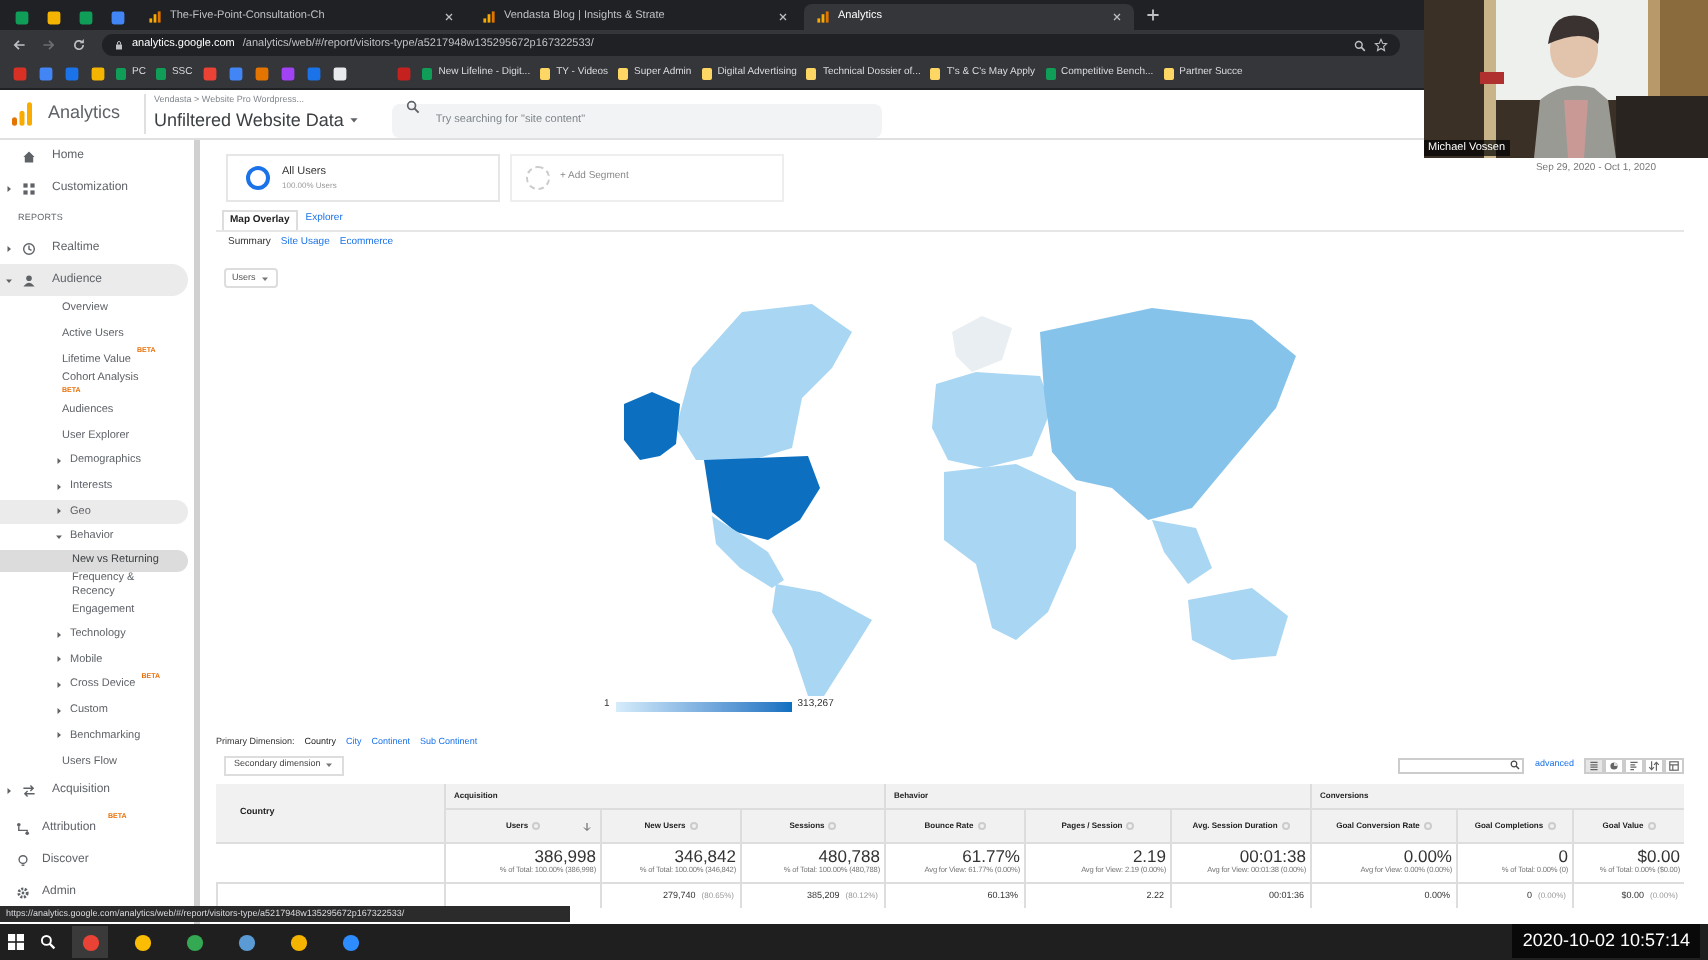  Describe the element at coordinates (849, 857) in the screenshot. I see `total-value: 480,788` at that location.